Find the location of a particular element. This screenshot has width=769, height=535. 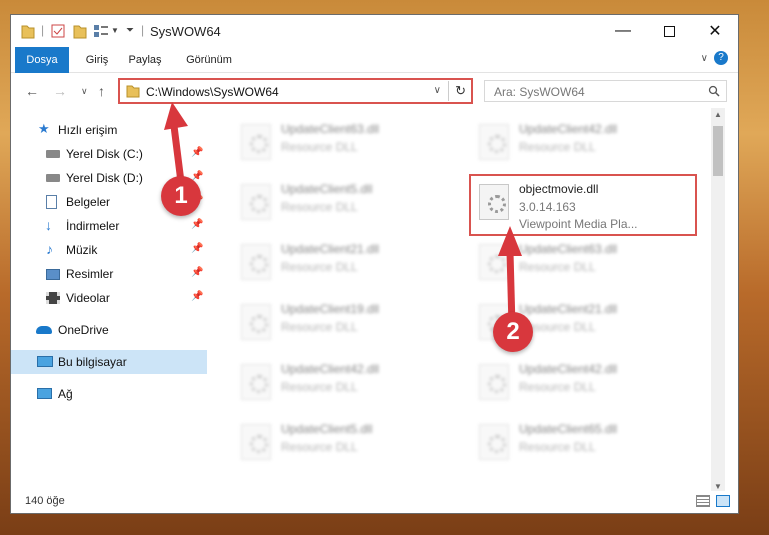

sidebar-item-label: OneDrive is located at coordinates (83, 330).